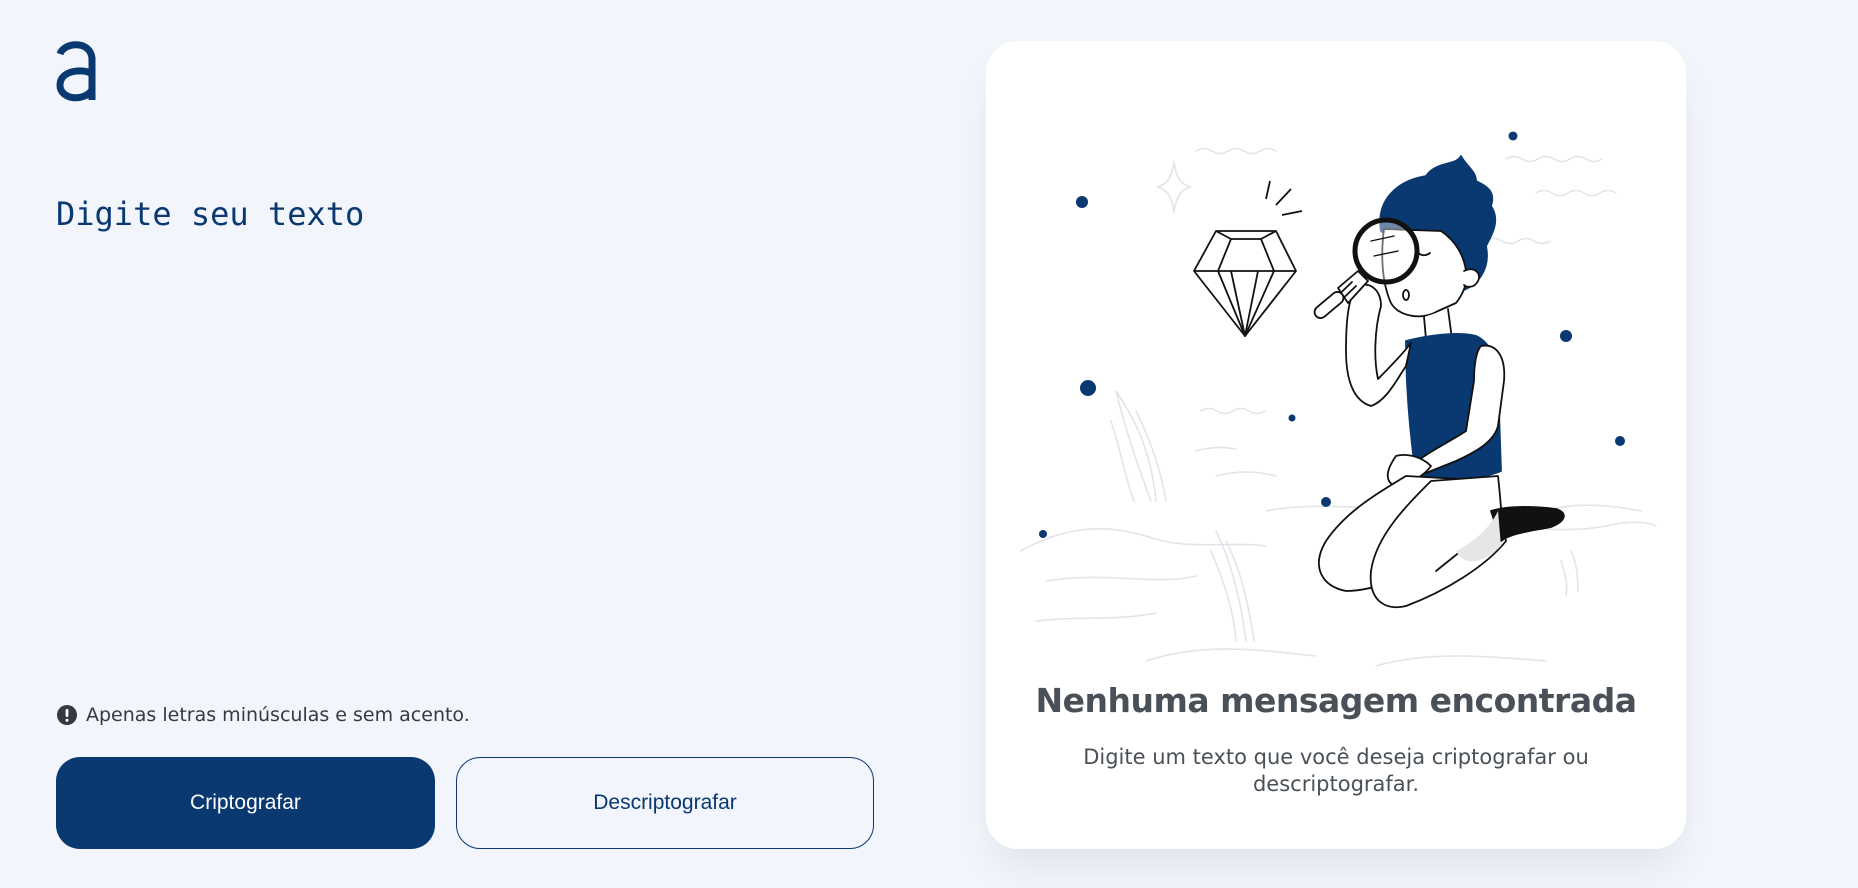 Image resolution: width=1858 pixels, height=888 pixels. Describe the element at coordinates (245, 803) in the screenshot. I see `encrypt-button: Criptografar` at that location.